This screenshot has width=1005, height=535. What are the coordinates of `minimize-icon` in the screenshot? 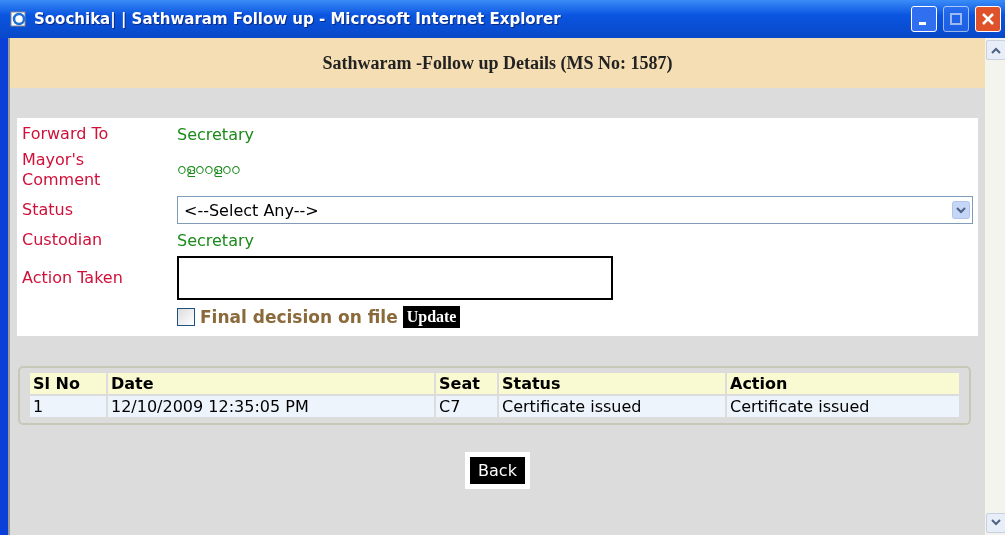 It's located at (922, 23).